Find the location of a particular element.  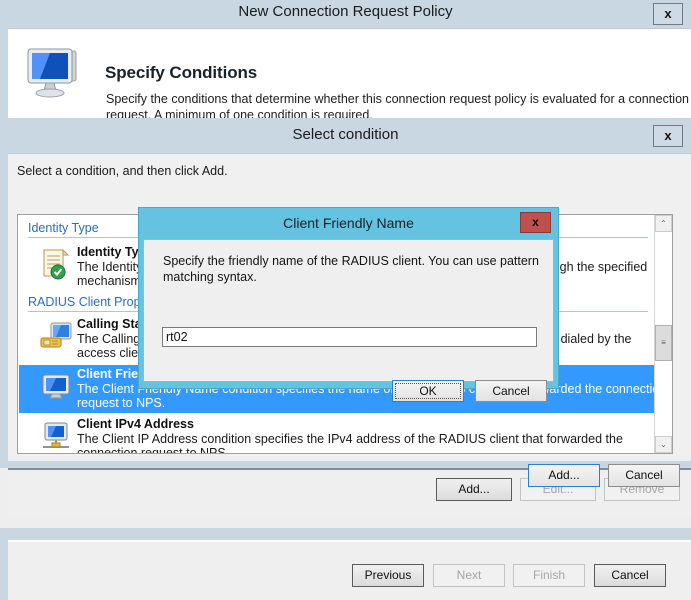

client-friendly-name-close-button: x is located at coordinates (535, 222).